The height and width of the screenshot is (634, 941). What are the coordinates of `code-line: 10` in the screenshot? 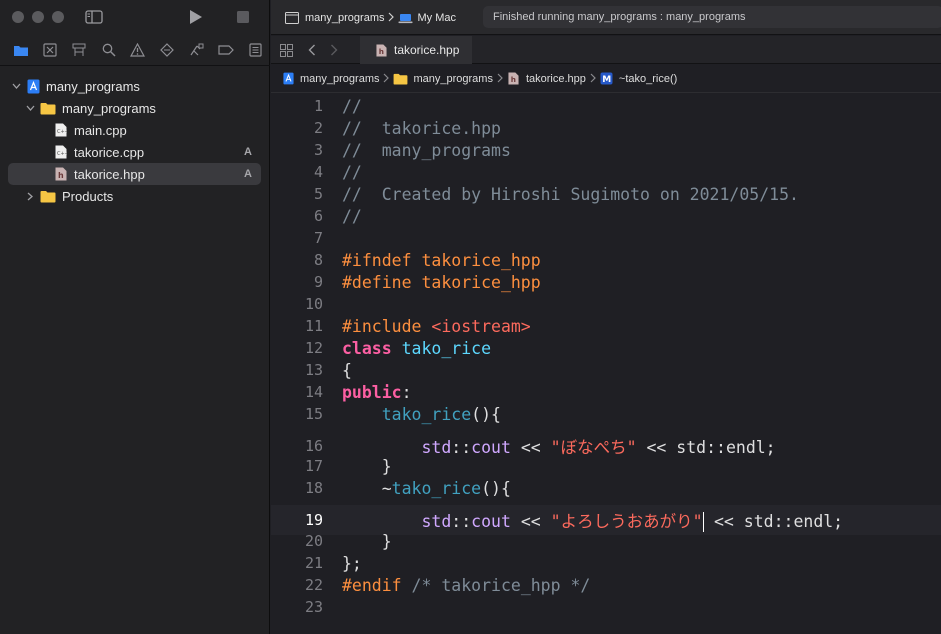 It's located at (606, 304).